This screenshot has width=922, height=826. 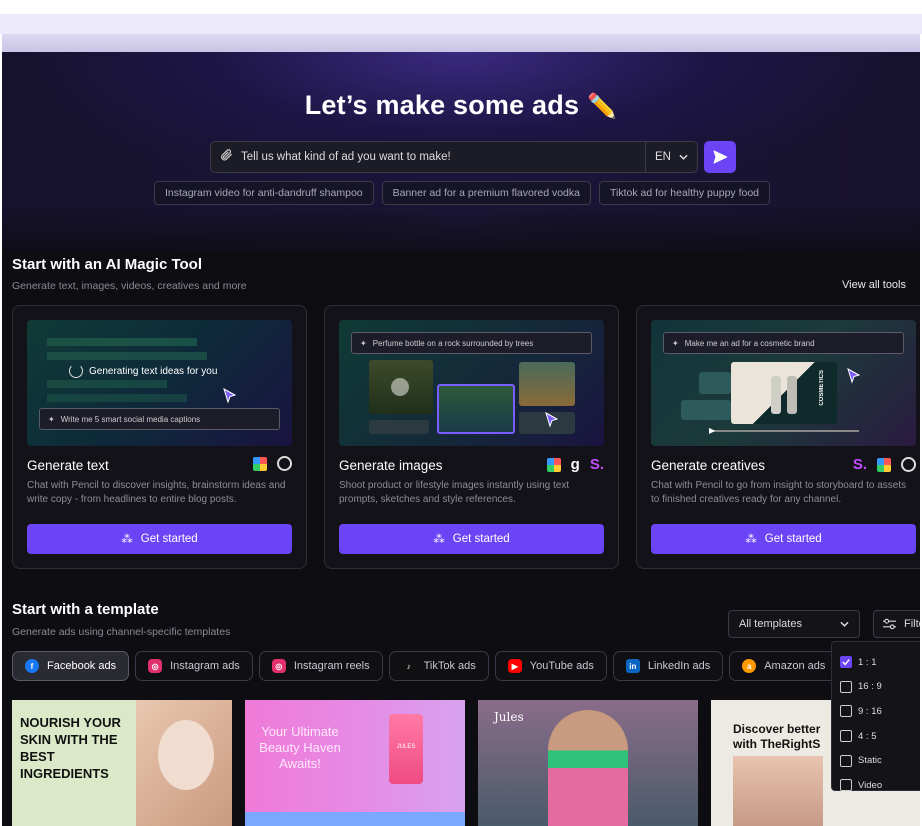 I want to click on linkedin-icon: in, so click(x=632, y=666).